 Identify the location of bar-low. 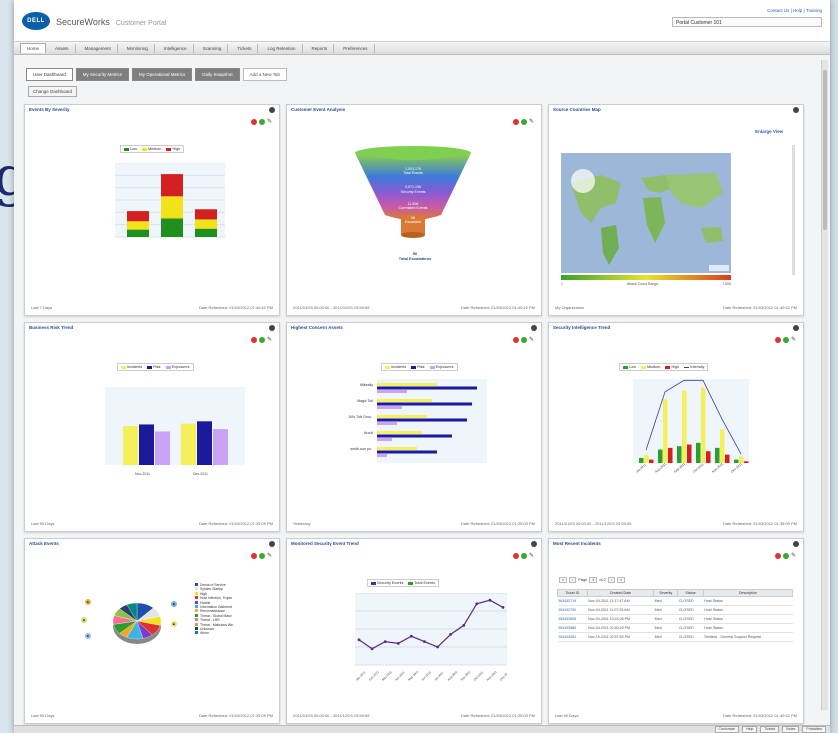
(206, 232).